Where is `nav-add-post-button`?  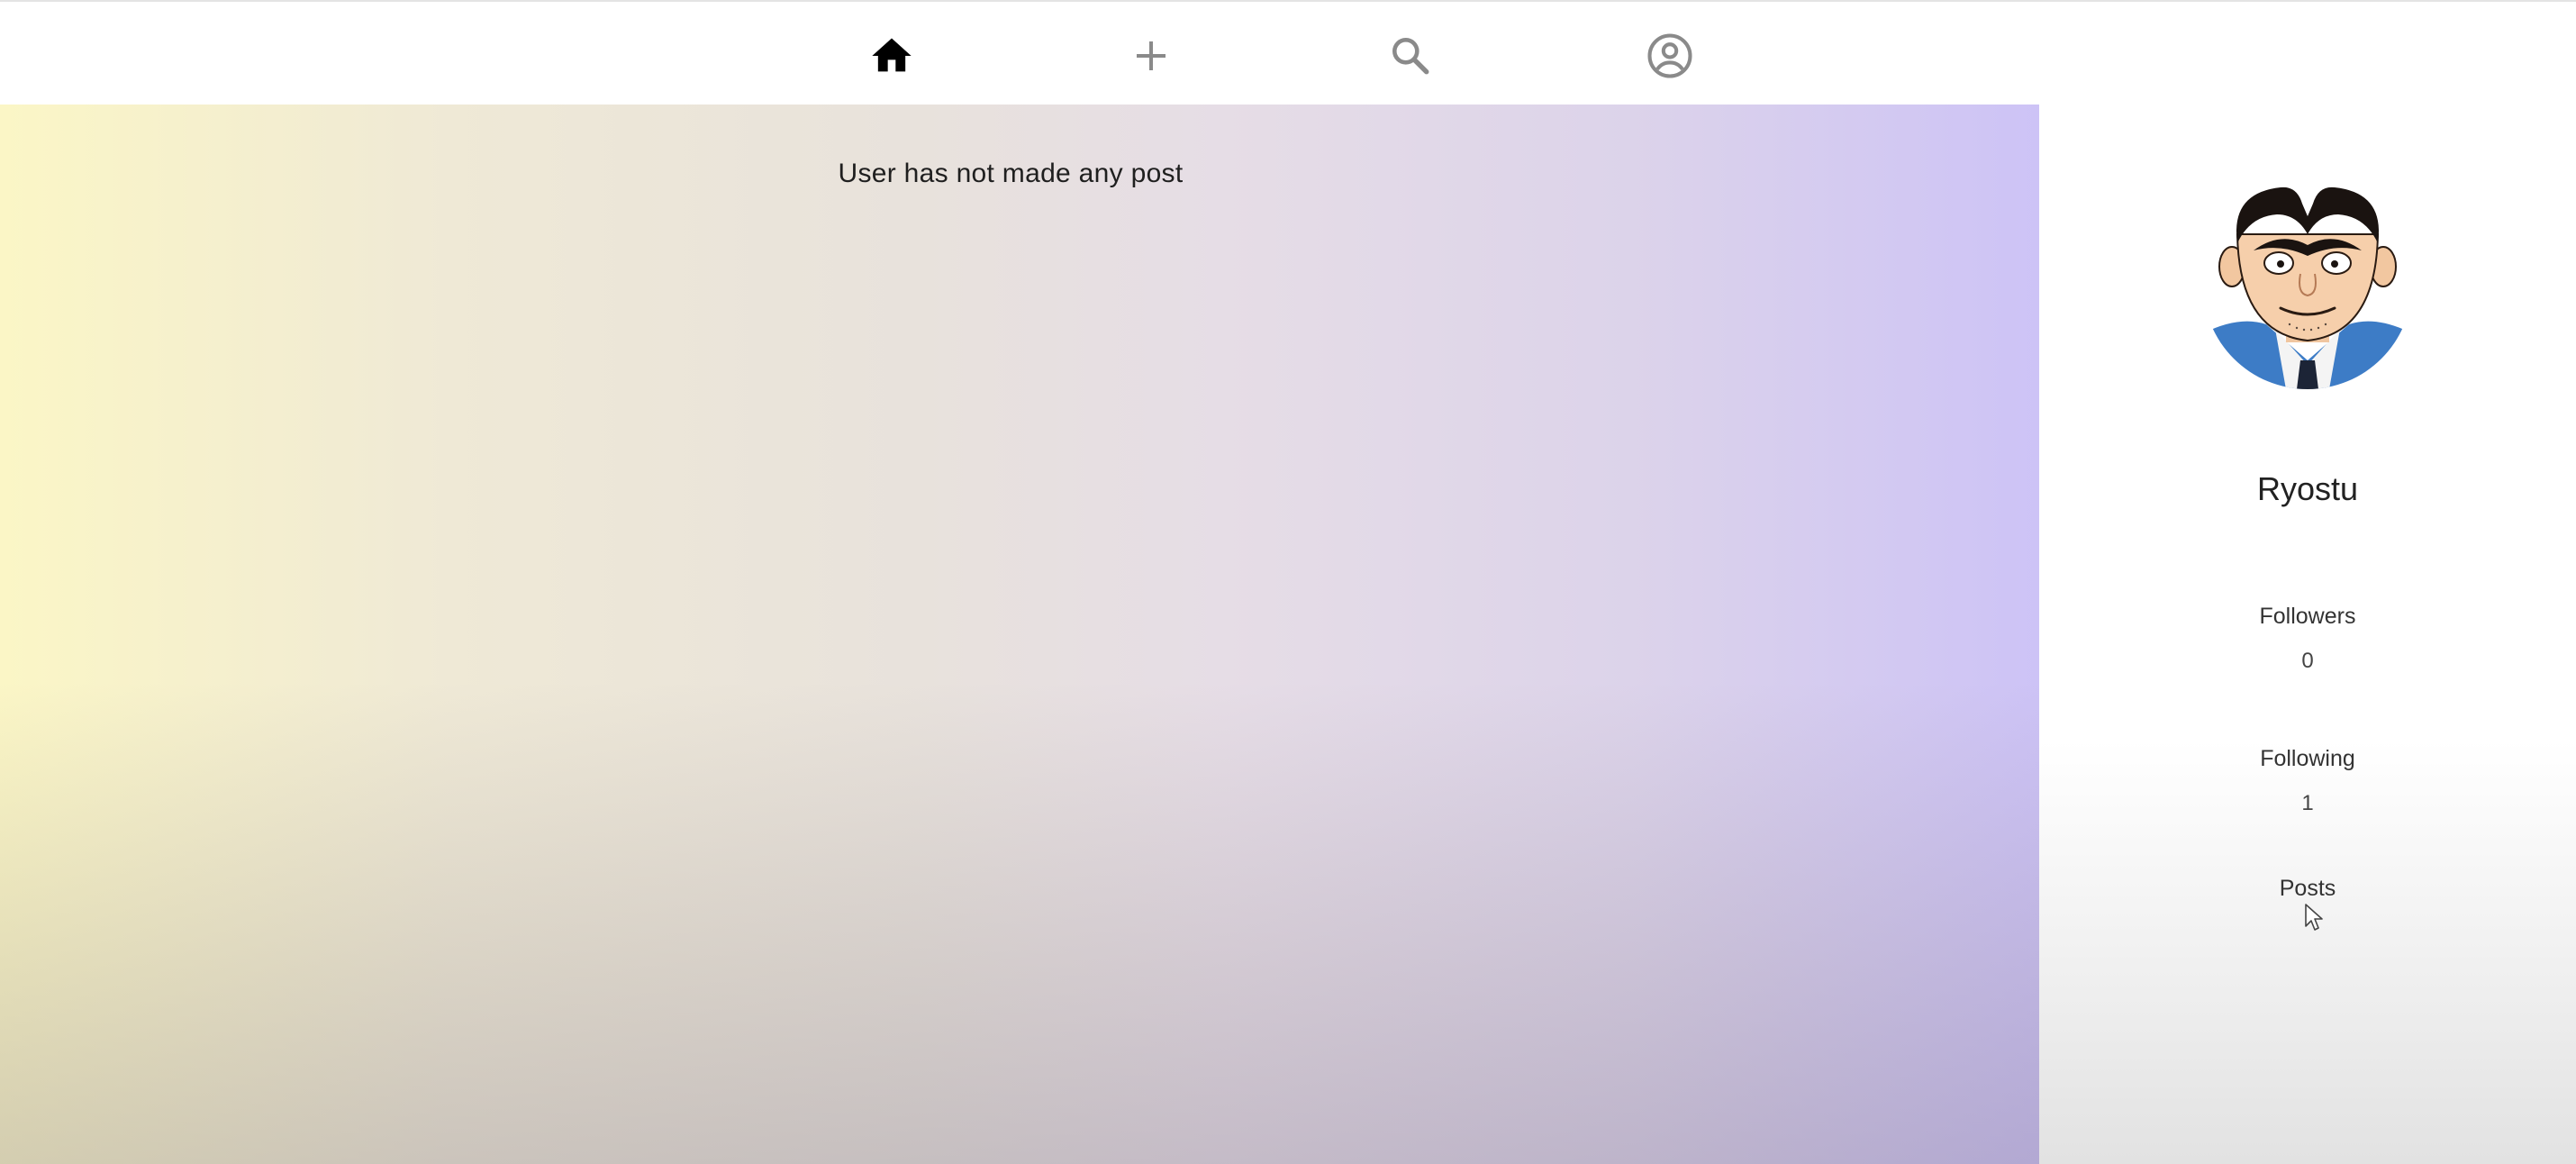
nav-add-post-button is located at coordinates (1151, 55).